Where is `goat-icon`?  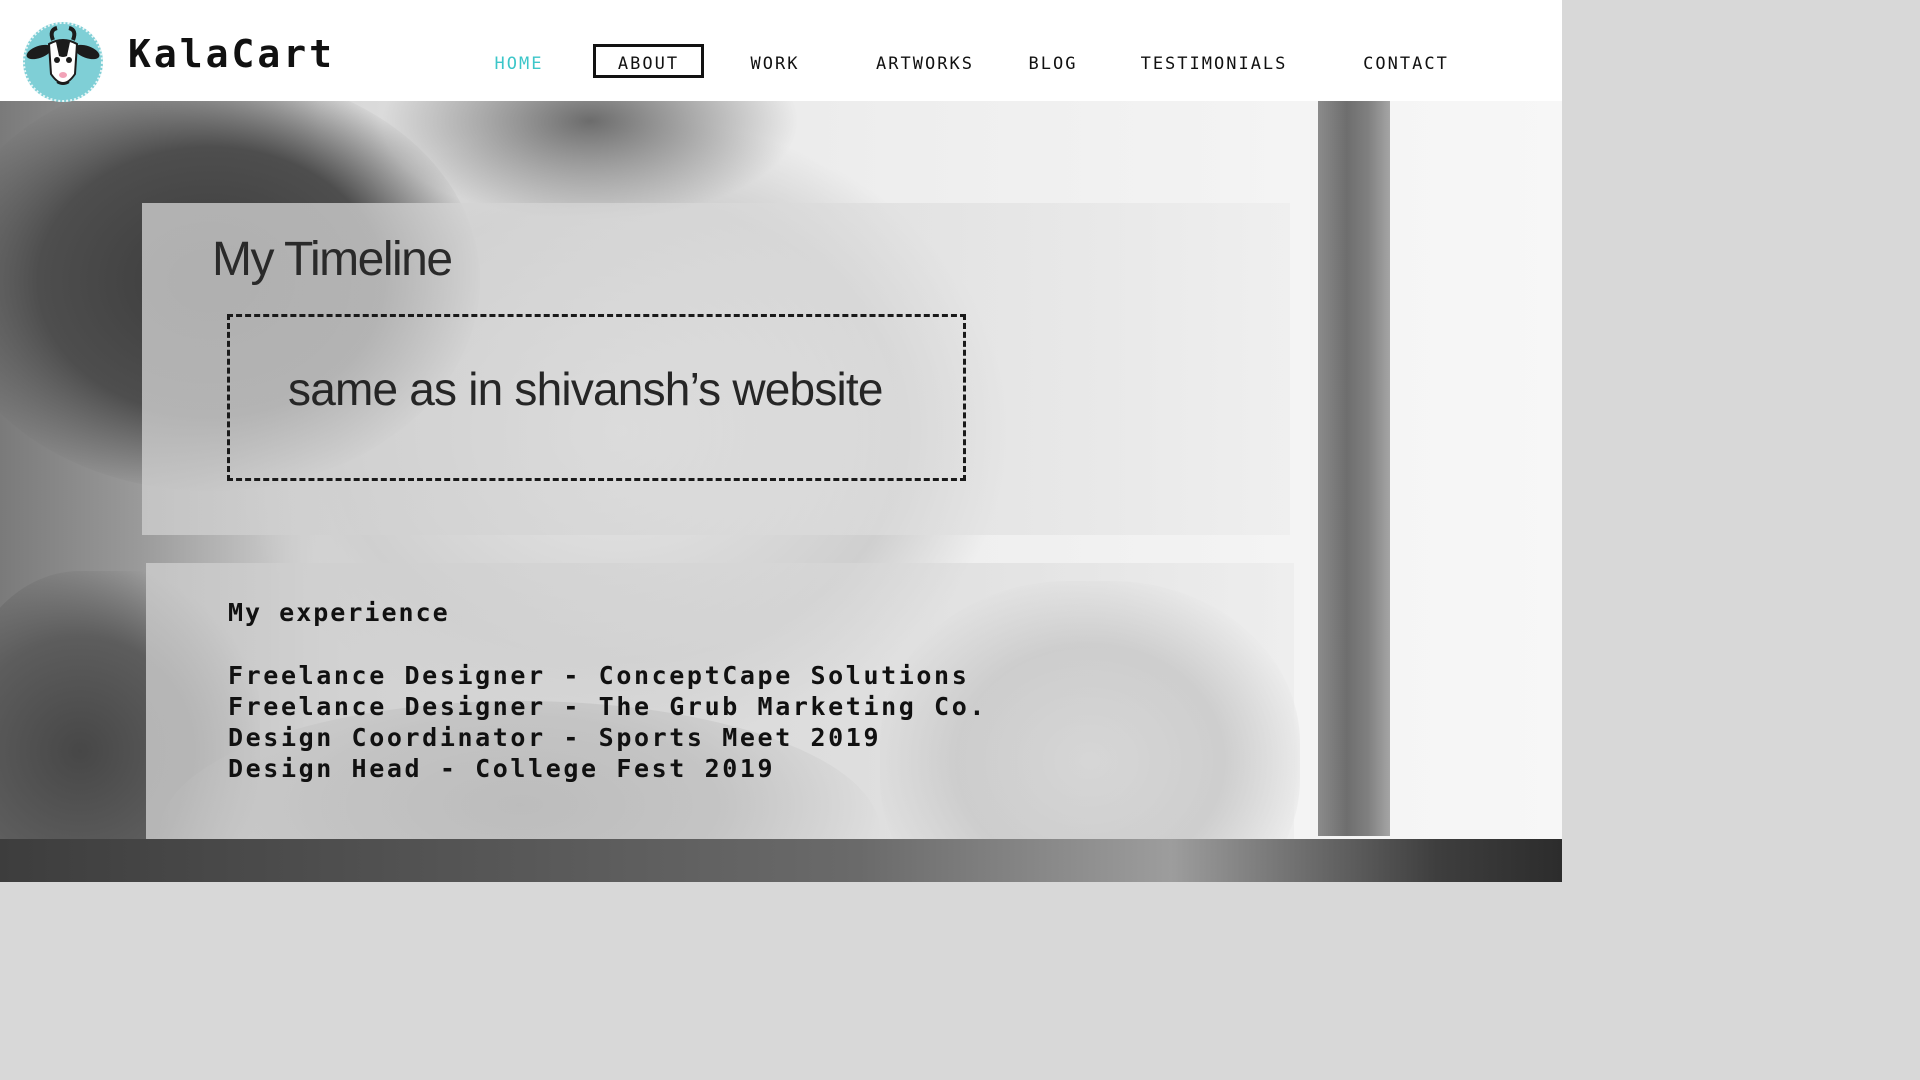 goat-icon is located at coordinates (63, 62).